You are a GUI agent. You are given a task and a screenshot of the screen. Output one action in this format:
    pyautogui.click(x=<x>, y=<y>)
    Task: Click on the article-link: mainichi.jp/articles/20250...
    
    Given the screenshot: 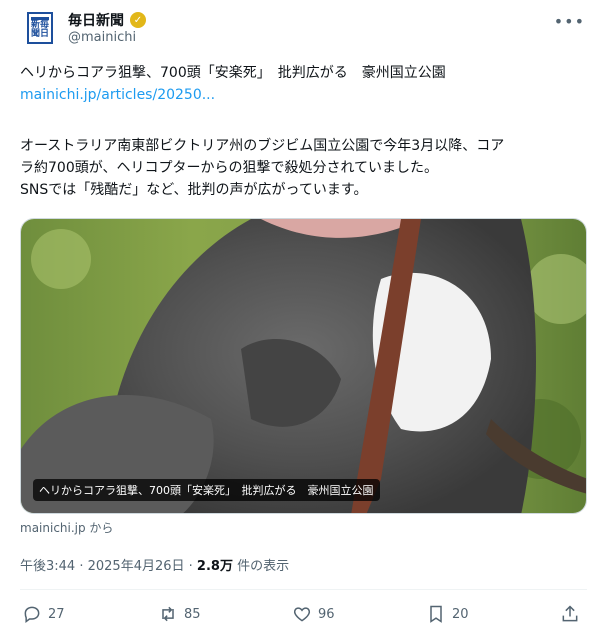 What is the action you would take?
    pyautogui.click(x=305, y=95)
    